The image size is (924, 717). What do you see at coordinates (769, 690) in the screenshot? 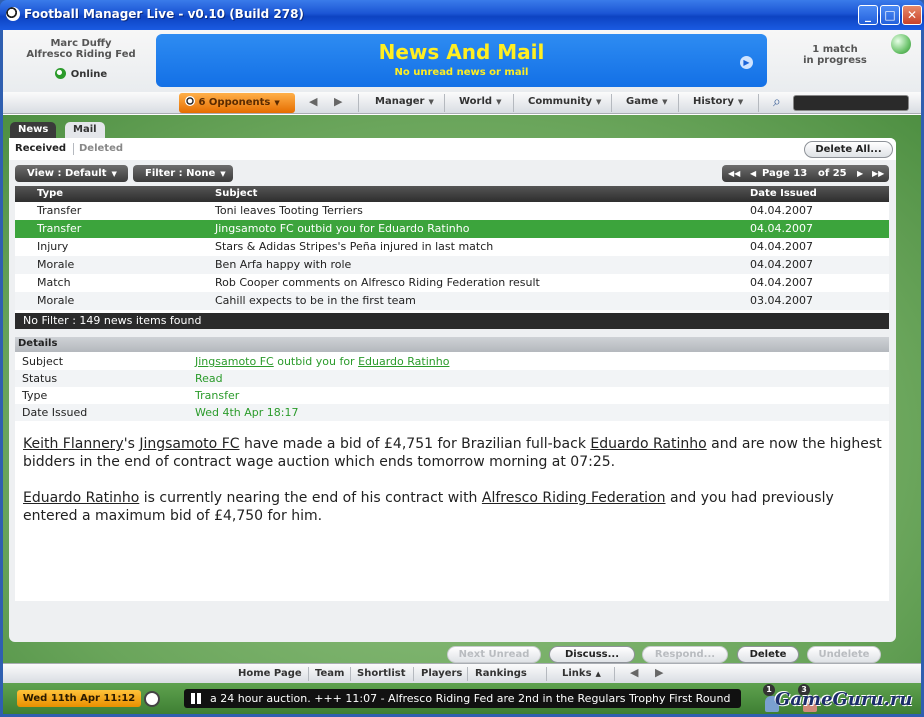
I see `notification-badge: 1` at bounding box center [769, 690].